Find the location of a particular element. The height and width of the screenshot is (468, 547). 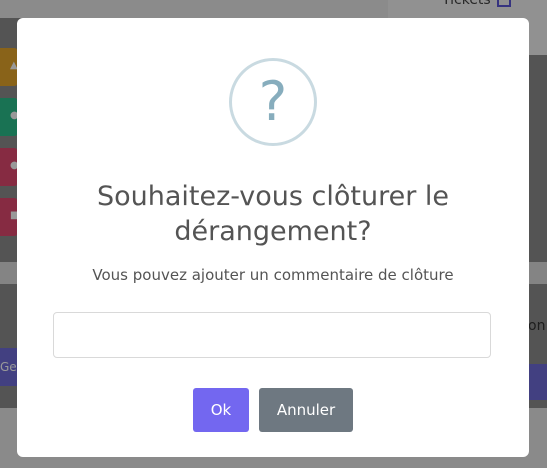

dialog-title: Souhaitez-vous clôturer le dérangement? is located at coordinates (273, 214).